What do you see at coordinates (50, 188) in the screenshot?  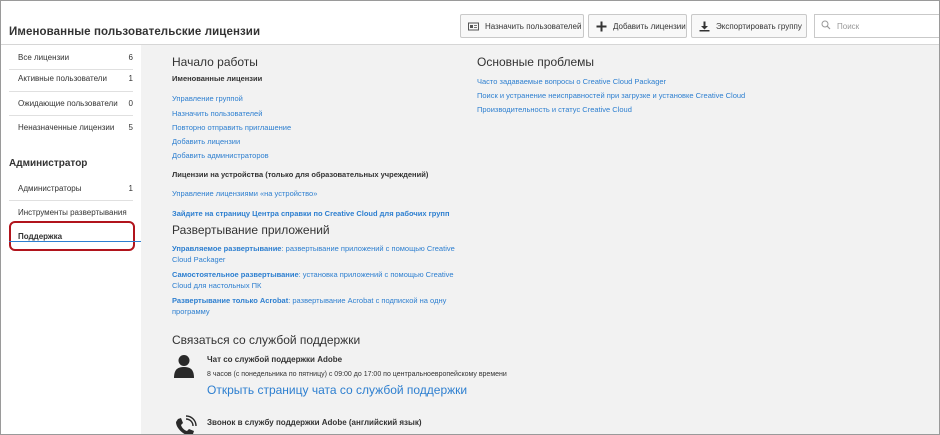 I see `sidebar-item-label: Администраторы` at bounding box center [50, 188].